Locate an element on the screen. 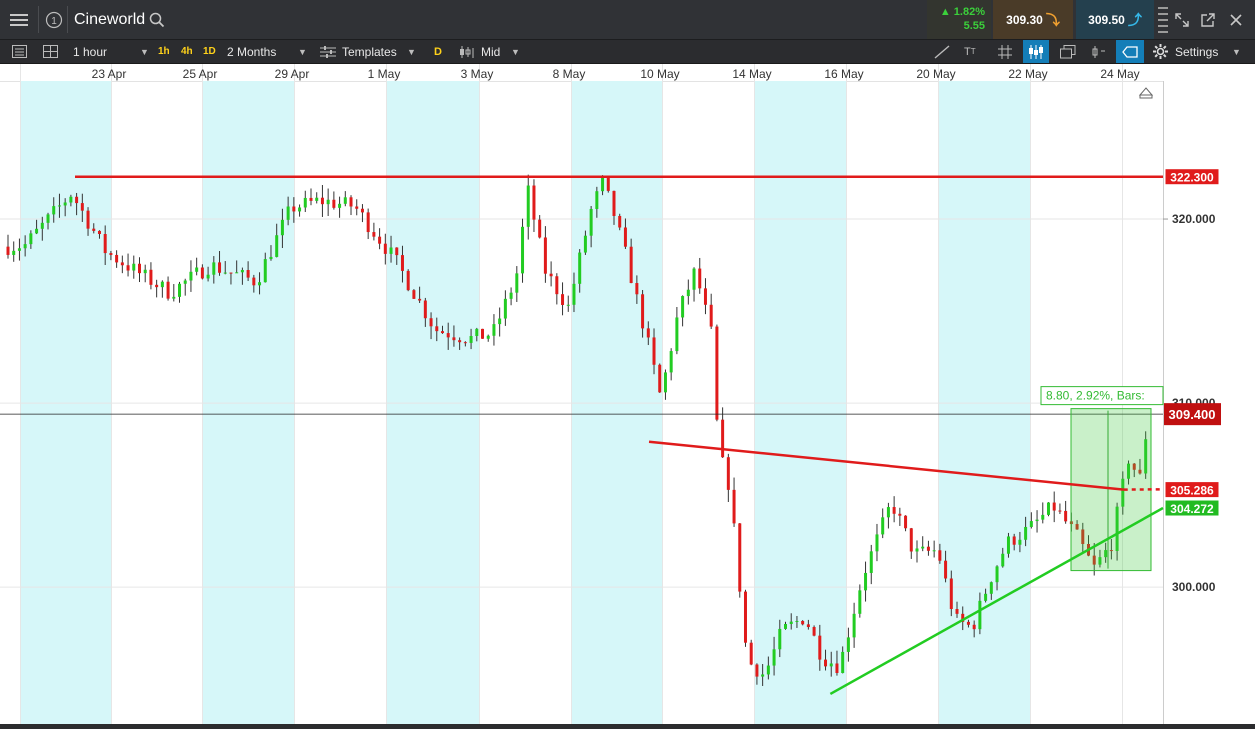 Image resolution: width=1255 pixels, height=729 pixels. change-percent: 1.82% is located at coordinates (969, 12).